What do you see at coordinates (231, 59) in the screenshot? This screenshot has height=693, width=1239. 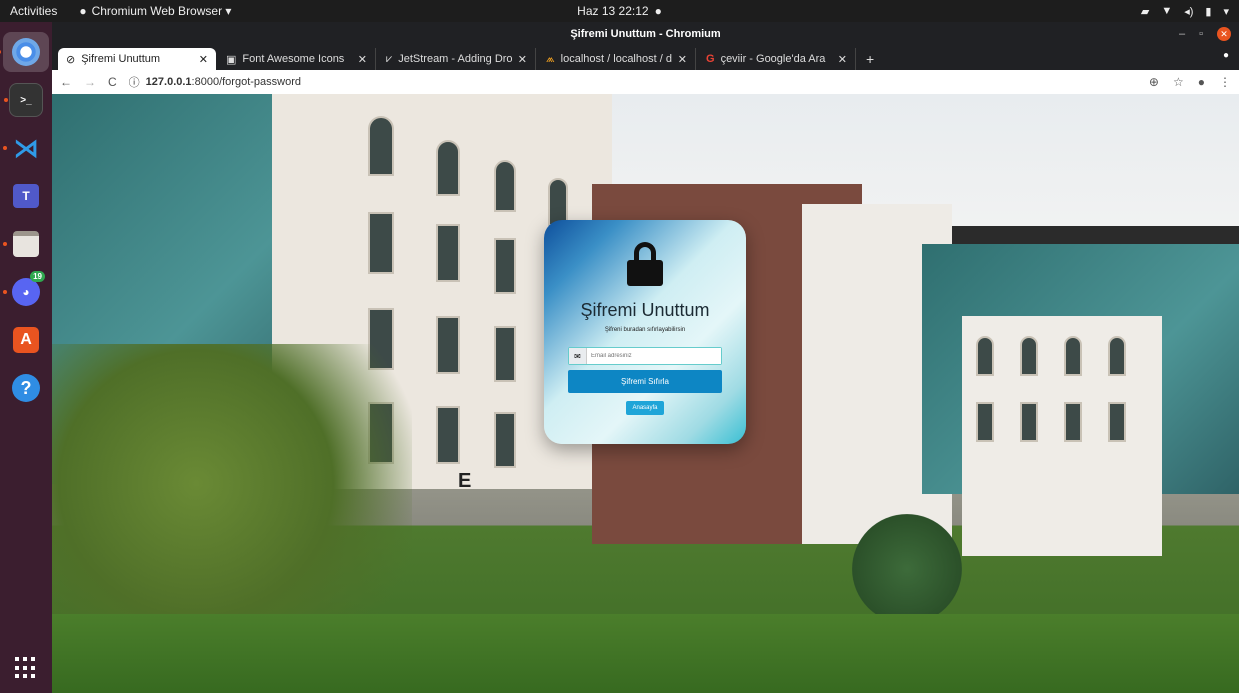 I see `flag-icon: ▣` at bounding box center [231, 59].